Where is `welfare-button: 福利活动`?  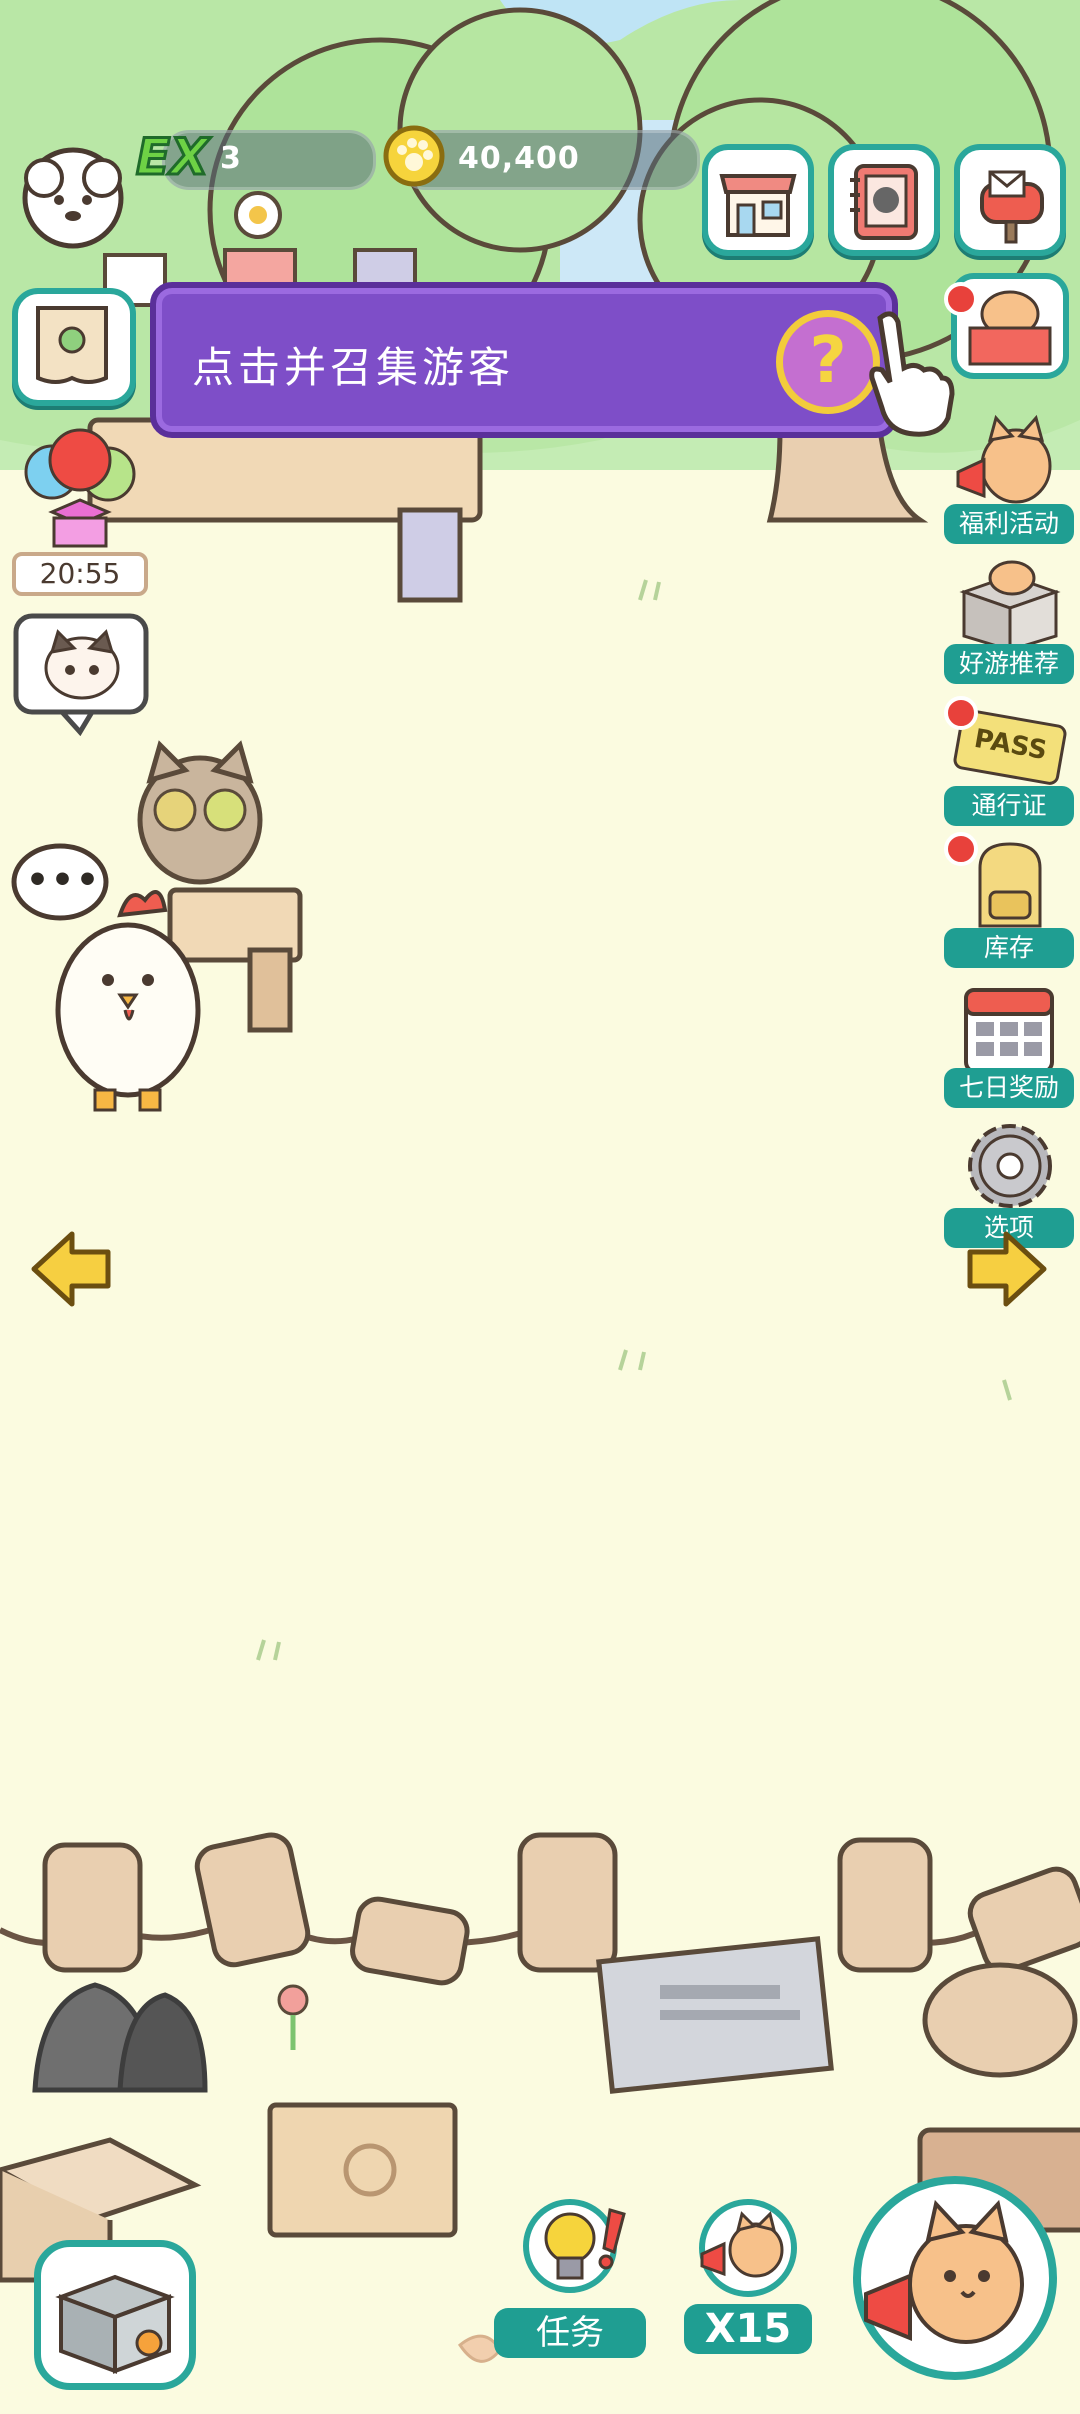 welfare-button: 福利活动 is located at coordinates (1009, 476).